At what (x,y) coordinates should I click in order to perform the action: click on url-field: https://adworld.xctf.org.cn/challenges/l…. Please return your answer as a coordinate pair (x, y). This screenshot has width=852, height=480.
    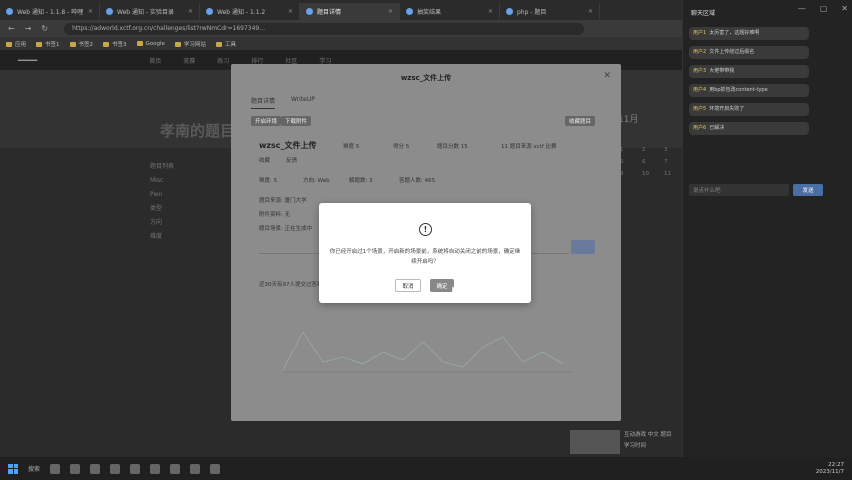
    Looking at the image, I should click on (324, 28).